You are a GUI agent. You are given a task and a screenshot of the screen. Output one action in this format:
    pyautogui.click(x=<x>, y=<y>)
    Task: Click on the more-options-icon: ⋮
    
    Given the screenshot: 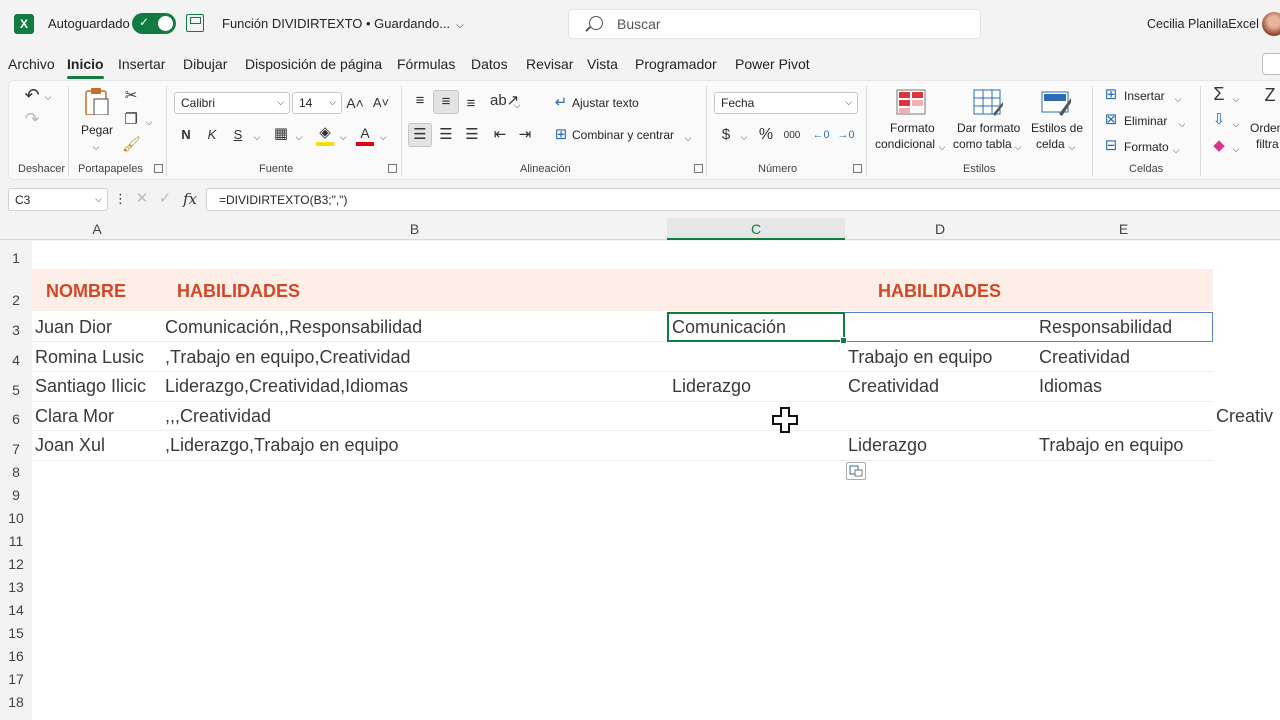 What is the action you would take?
    pyautogui.click(x=120, y=199)
    